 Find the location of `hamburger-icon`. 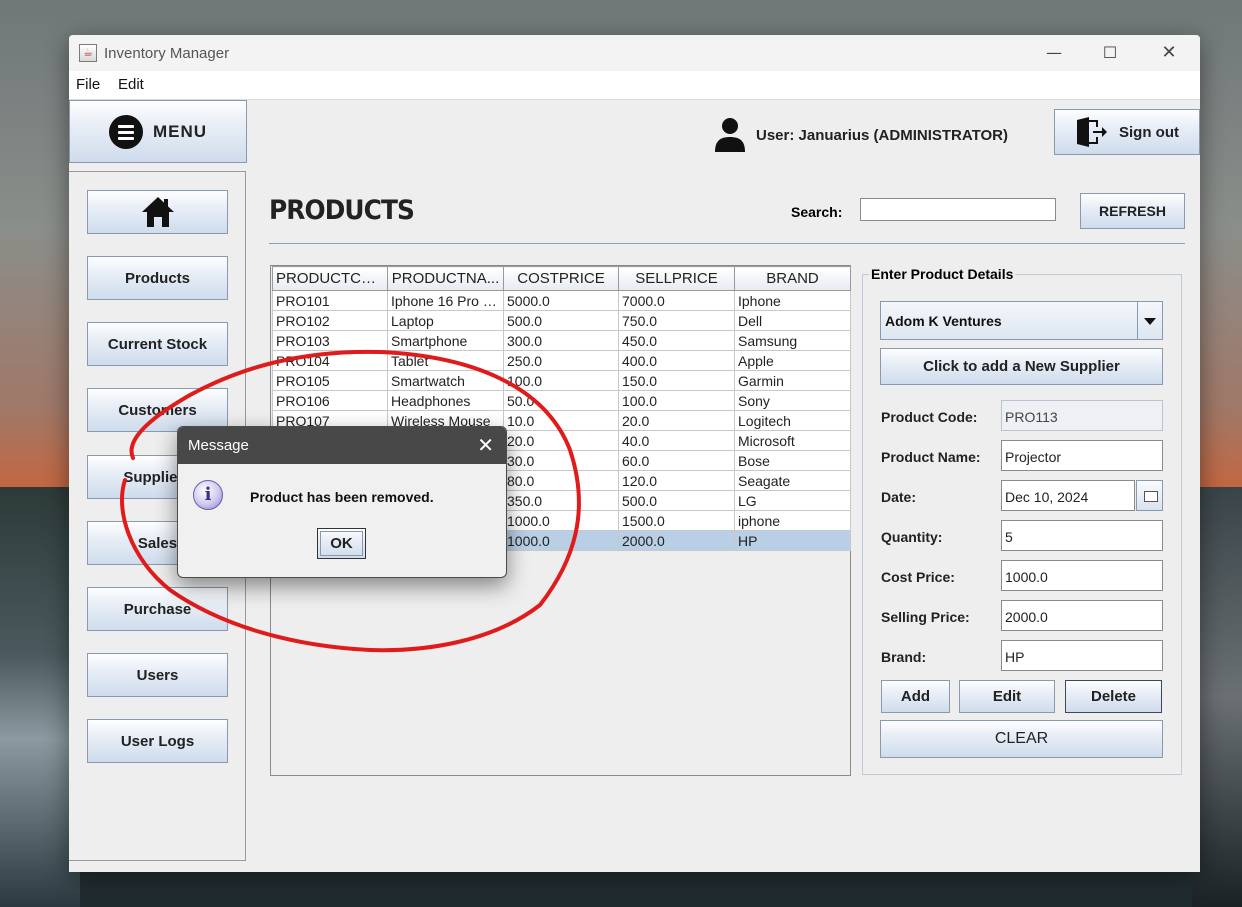

hamburger-icon is located at coordinates (125, 131).